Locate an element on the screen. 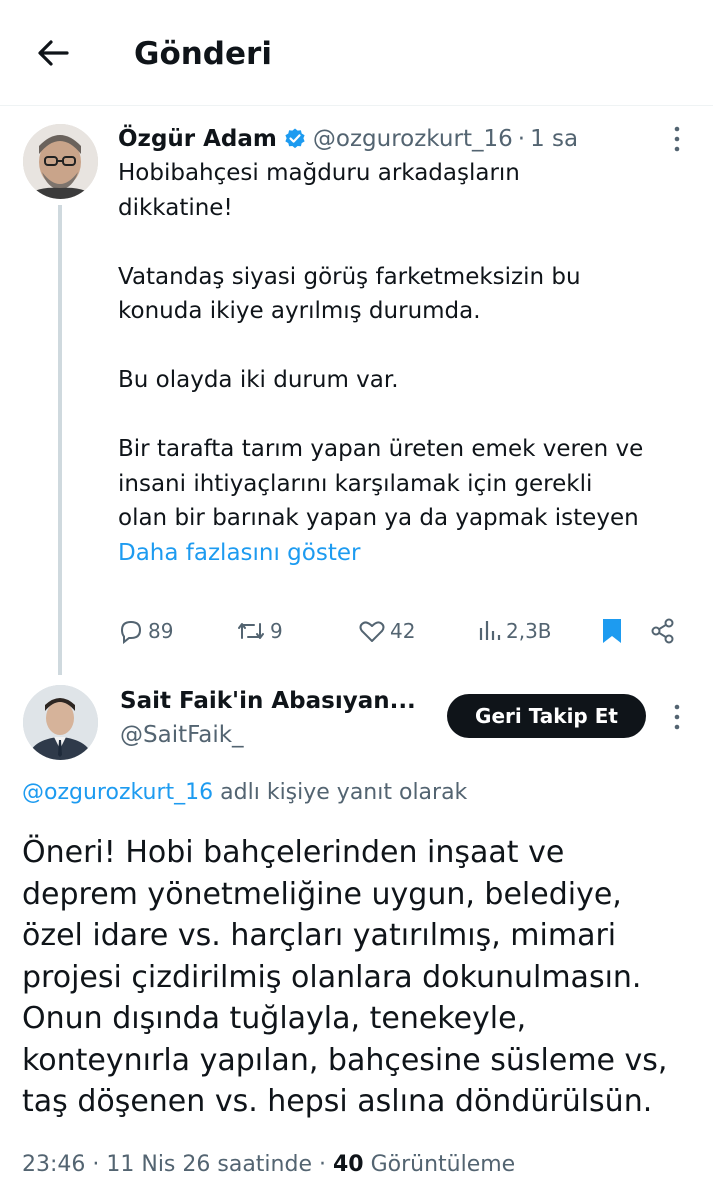  text-line: Onun dışında tuğlayla, tenekeyle, is located at coordinates (274, 1018).